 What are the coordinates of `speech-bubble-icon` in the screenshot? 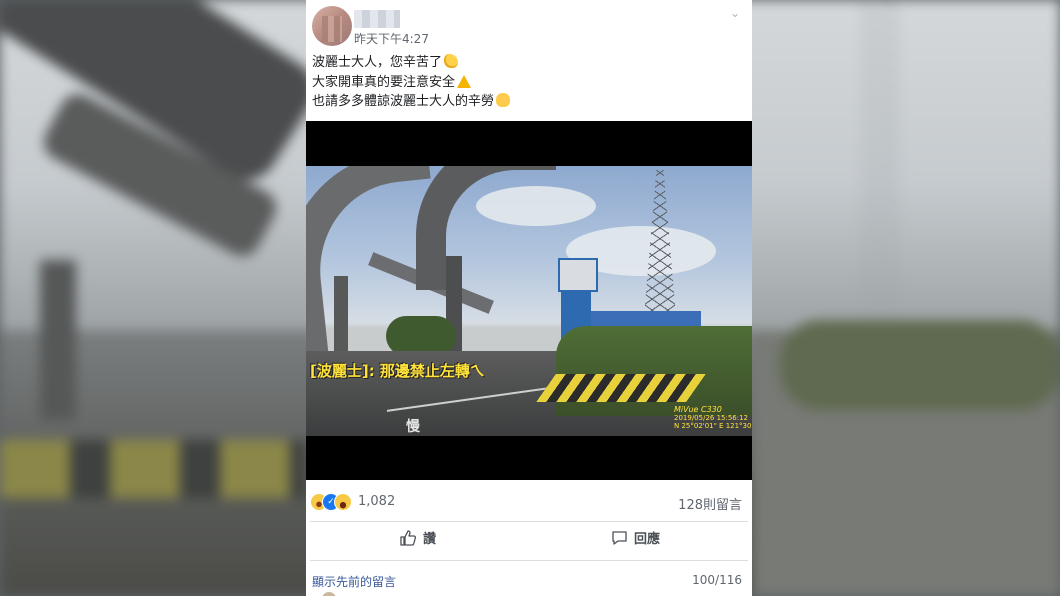 It's located at (619, 538).